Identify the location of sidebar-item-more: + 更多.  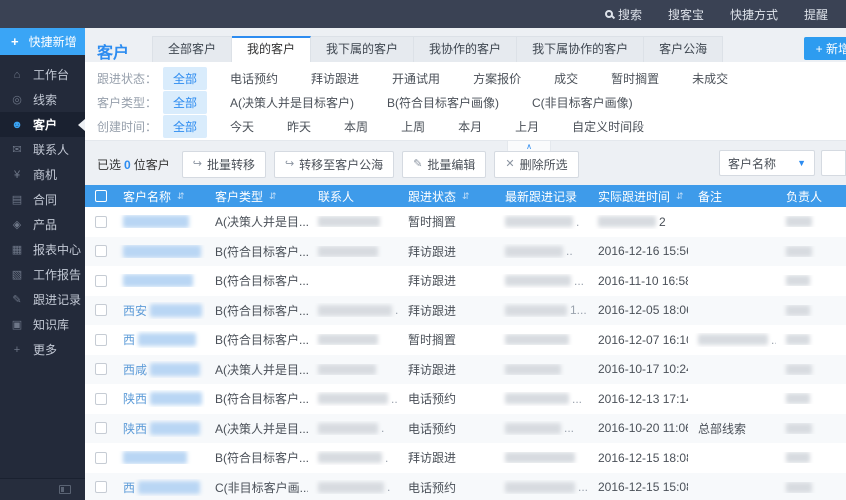
(42, 349).